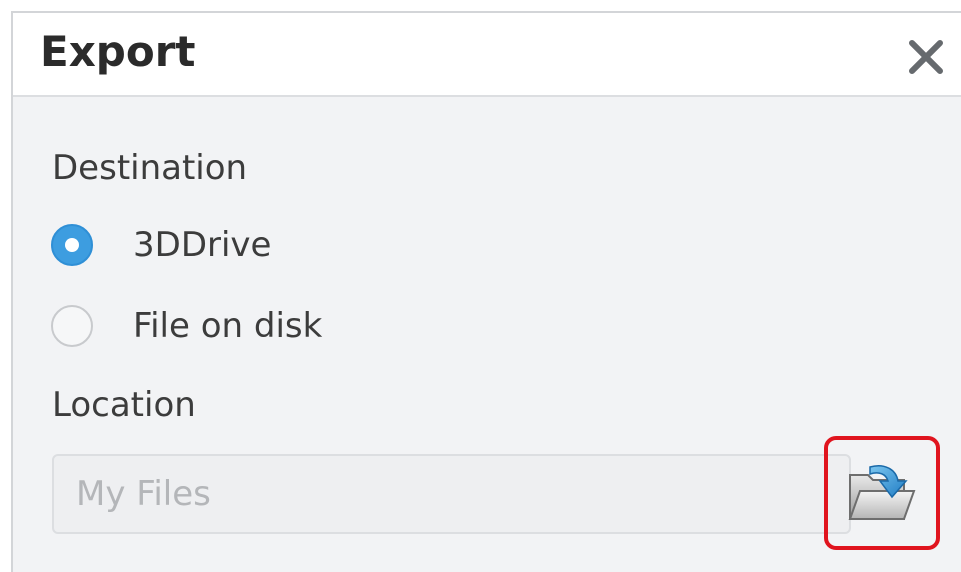 The height and width of the screenshot is (572, 961). I want to click on dialog-header: Export, so click(487, 55).